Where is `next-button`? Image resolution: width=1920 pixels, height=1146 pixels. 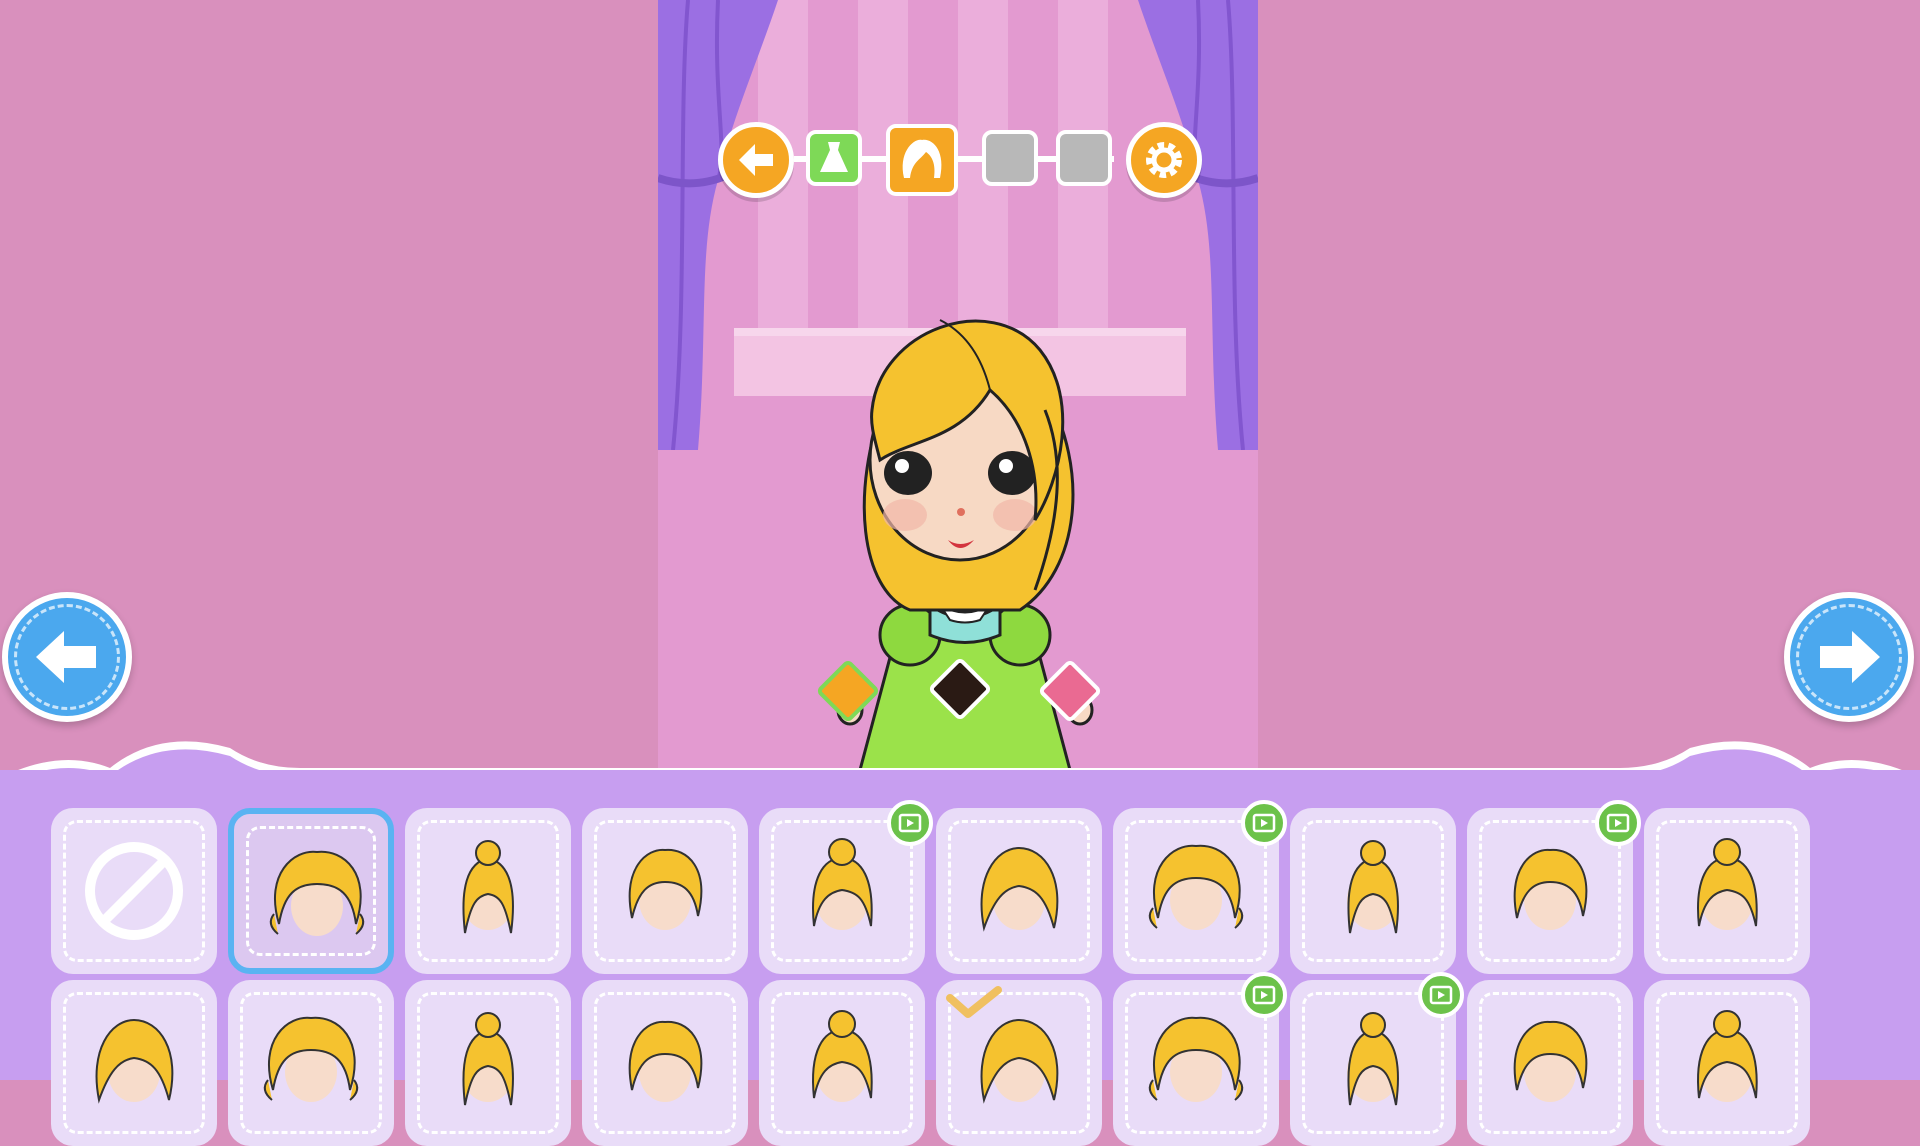
next-button is located at coordinates (1849, 657).